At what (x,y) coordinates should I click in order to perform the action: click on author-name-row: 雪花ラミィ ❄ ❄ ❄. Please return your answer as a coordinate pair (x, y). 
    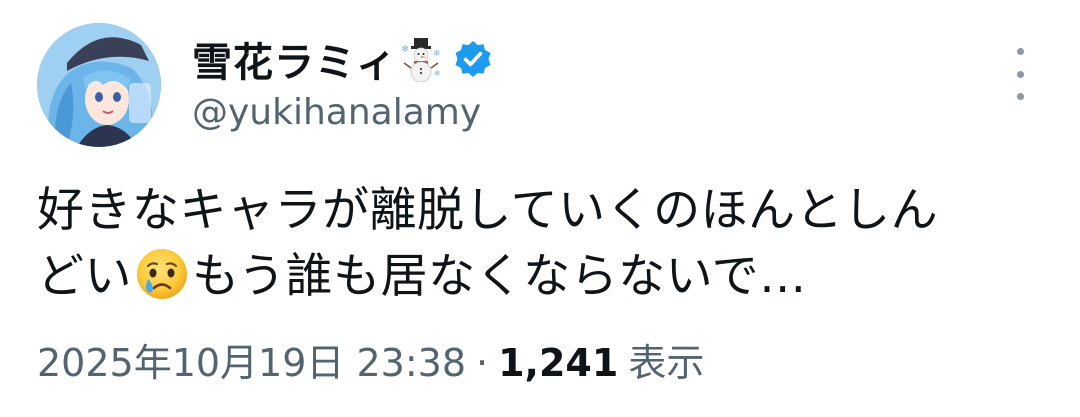
    Looking at the image, I should click on (342, 59).